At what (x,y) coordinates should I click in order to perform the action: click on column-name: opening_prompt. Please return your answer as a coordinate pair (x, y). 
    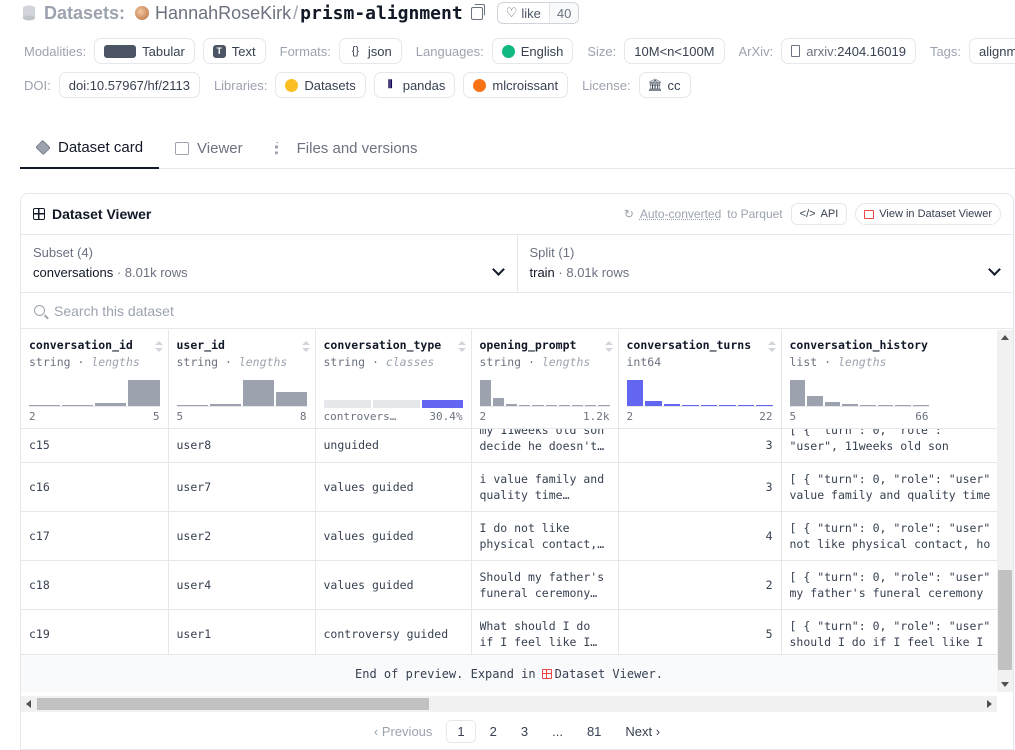
    Looking at the image, I should click on (528, 345).